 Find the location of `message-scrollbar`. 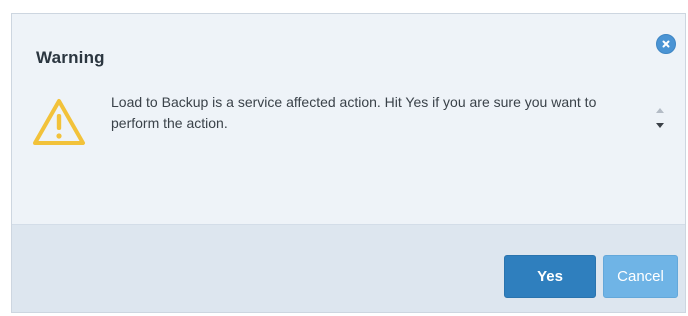

message-scrollbar is located at coordinates (660, 115).